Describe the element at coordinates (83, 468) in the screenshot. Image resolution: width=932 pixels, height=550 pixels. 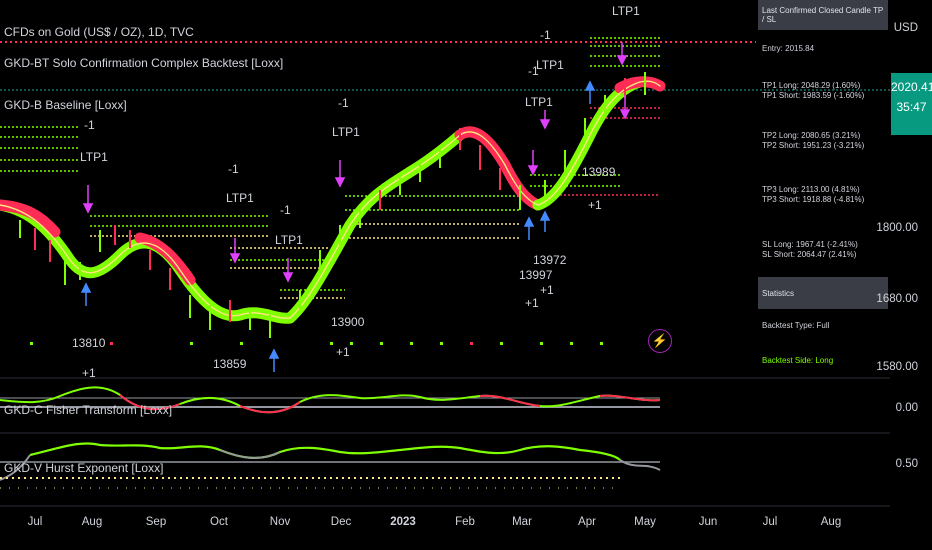
I see `hurst-indicator-legend: GKD-V Hurst Exponent [Loxx]` at that location.